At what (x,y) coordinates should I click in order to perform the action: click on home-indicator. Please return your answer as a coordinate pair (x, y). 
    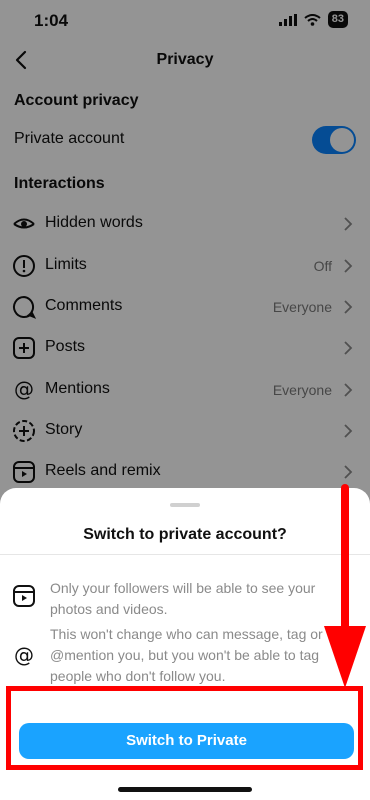
    Looking at the image, I should click on (185, 789).